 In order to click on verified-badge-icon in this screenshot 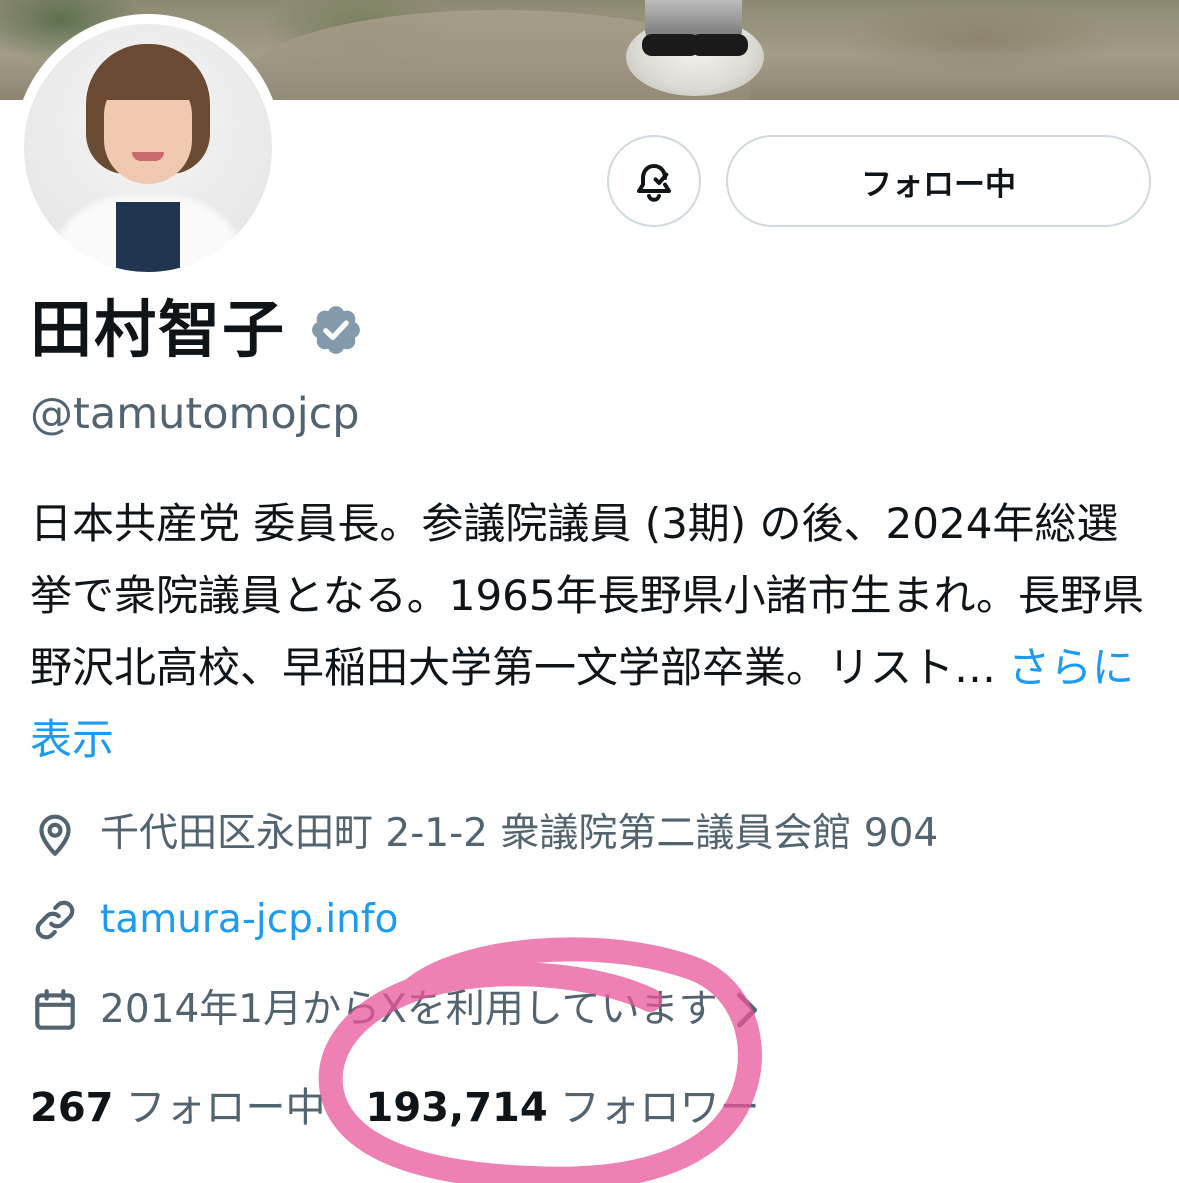, I will do `click(336, 330)`.